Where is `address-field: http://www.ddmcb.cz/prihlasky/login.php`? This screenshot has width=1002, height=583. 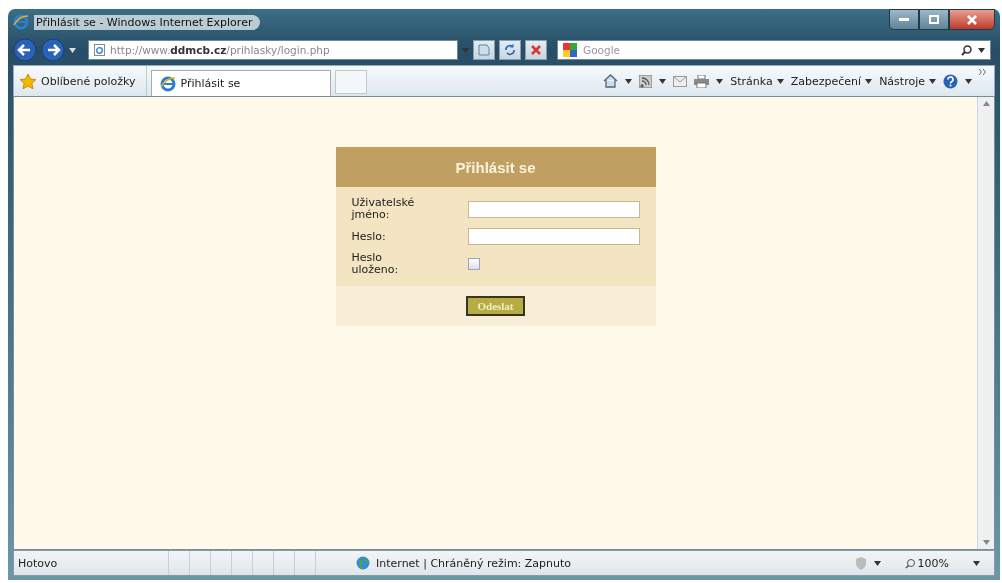
address-field: http://www.ddmcb.cz/prihlasky/login.php is located at coordinates (273, 50).